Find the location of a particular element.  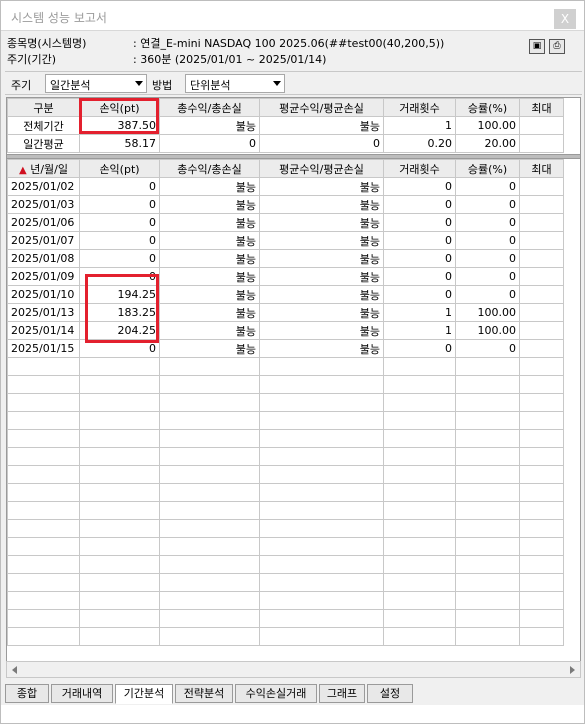

table-cell: 2025/01/15 is located at coordinates (43, 348).